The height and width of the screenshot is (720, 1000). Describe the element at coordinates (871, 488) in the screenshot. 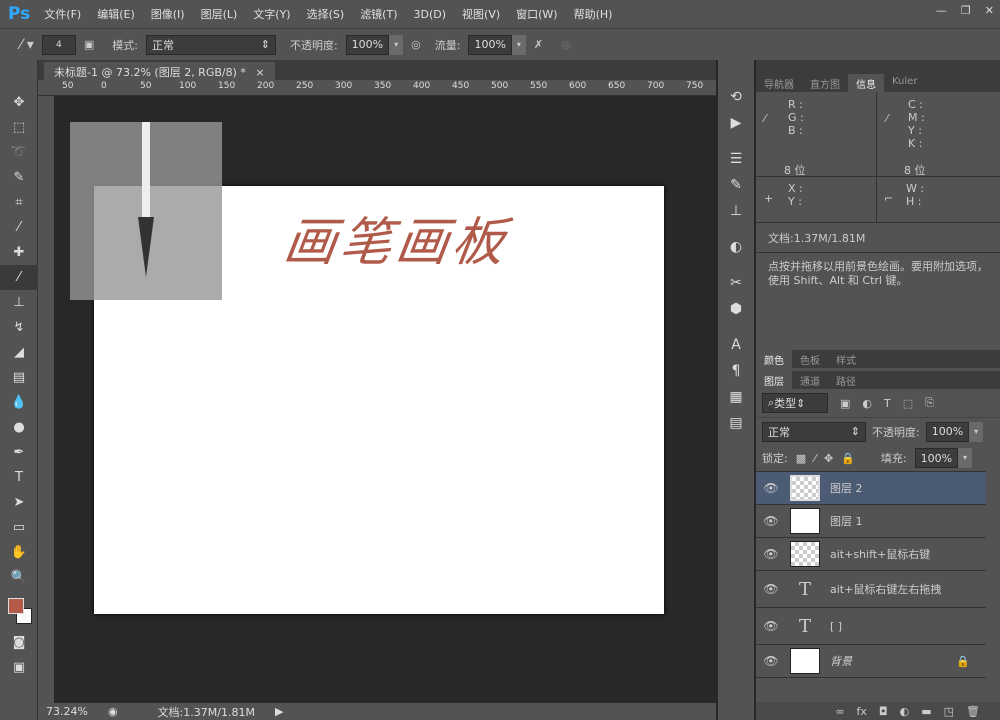

I see `layer-row: 👁 图层 2` at that location.